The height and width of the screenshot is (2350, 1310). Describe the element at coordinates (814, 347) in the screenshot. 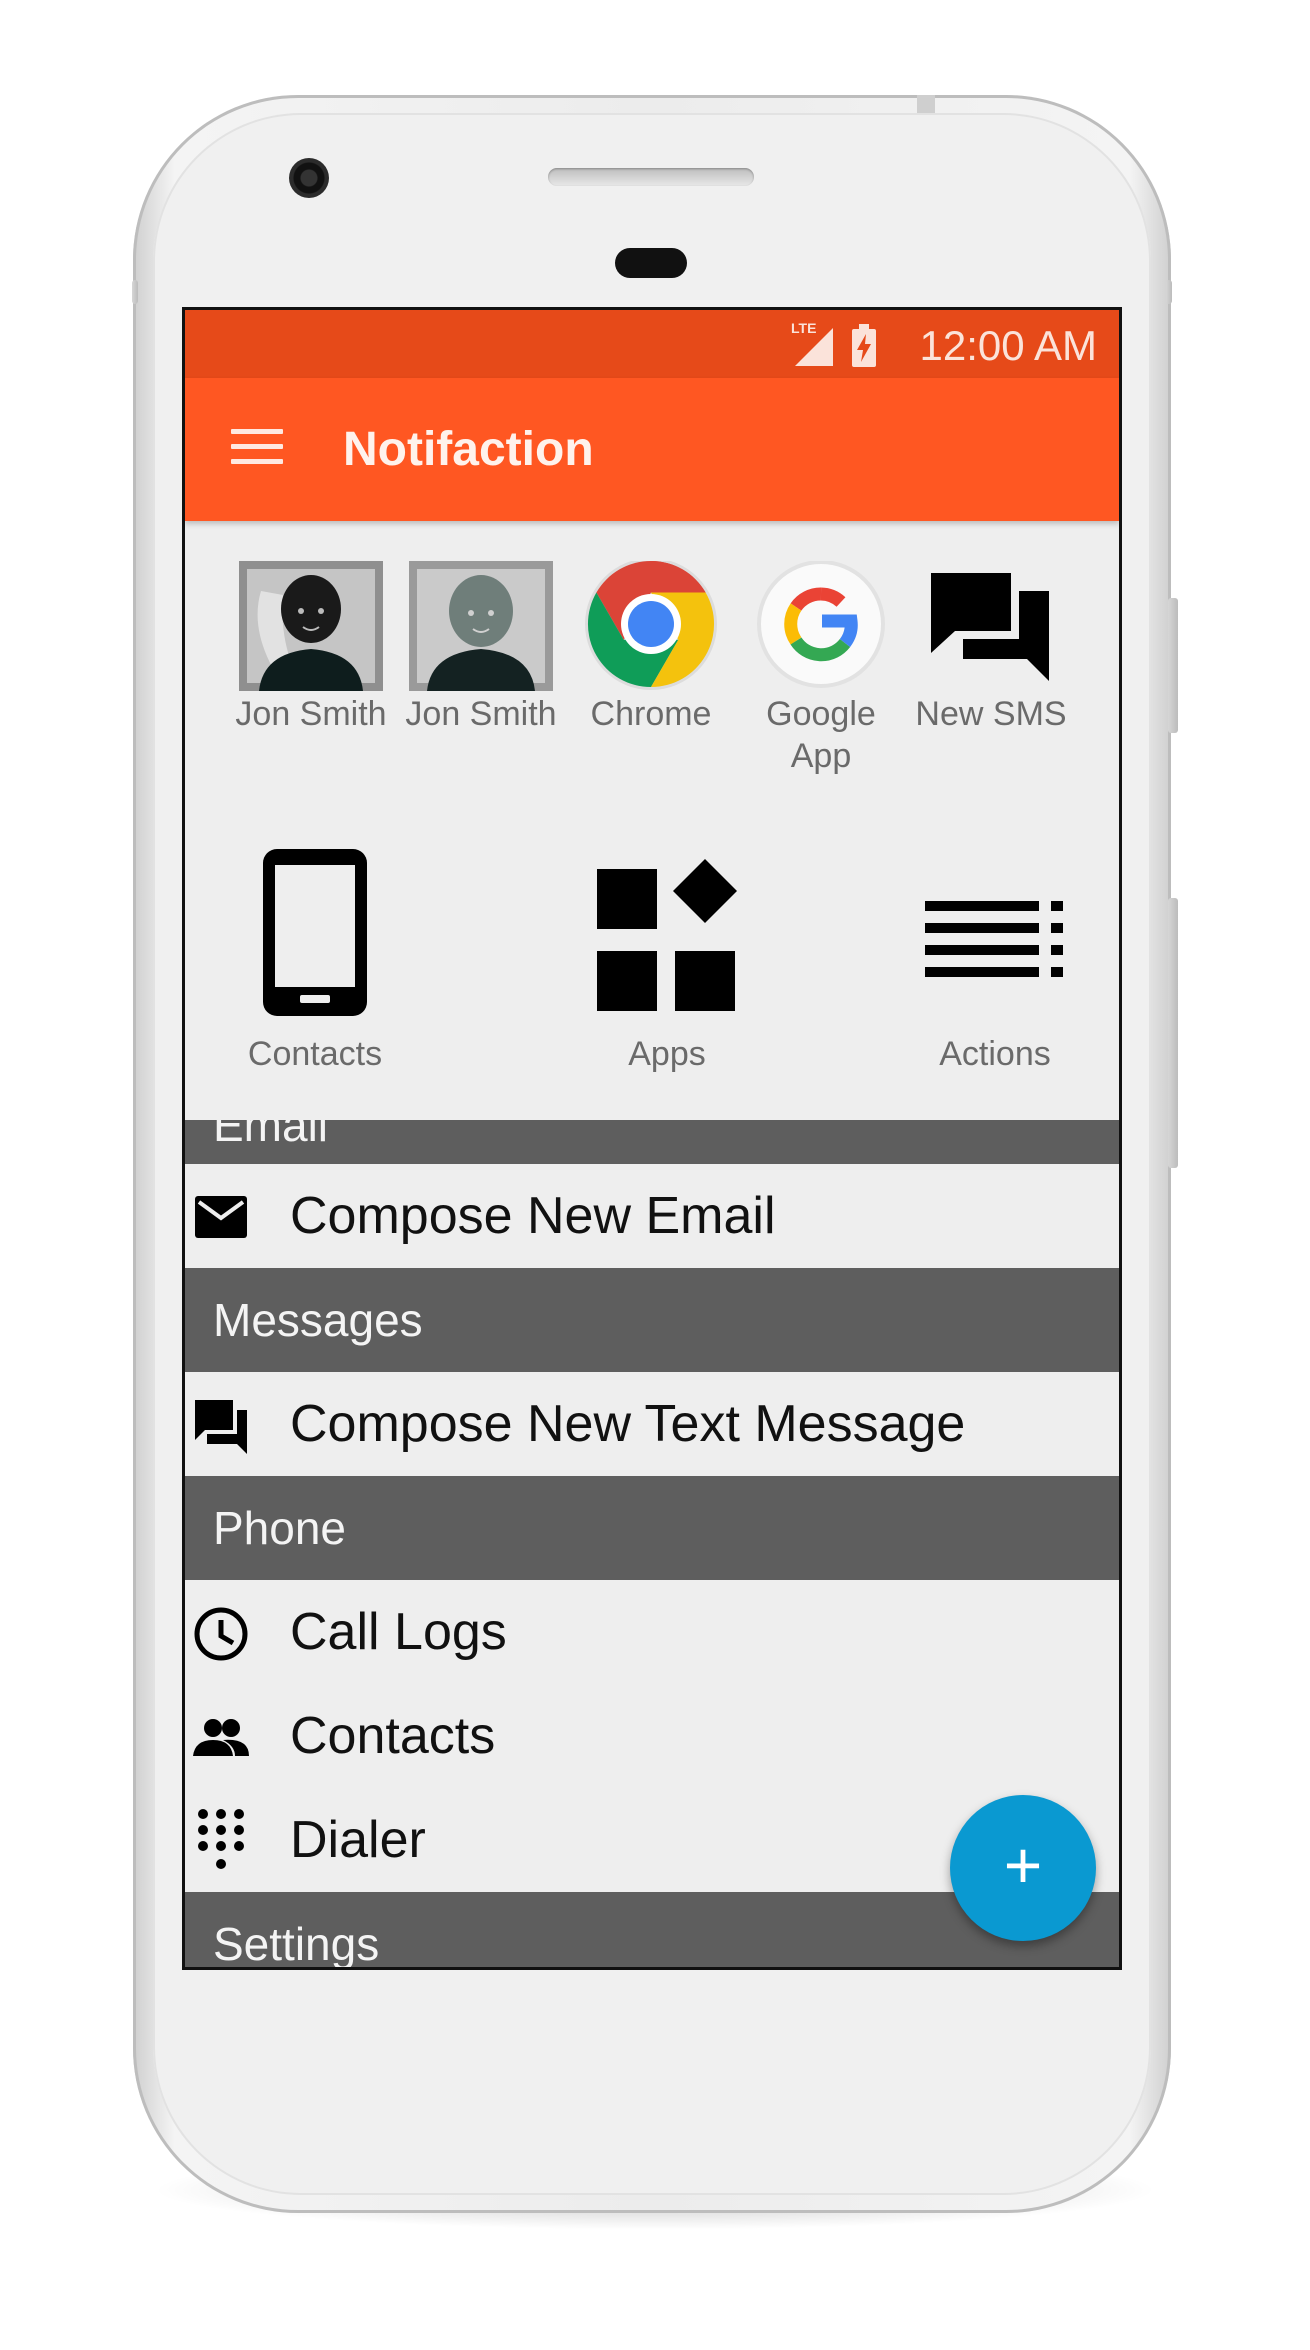

I see `signal-icon` at that location.